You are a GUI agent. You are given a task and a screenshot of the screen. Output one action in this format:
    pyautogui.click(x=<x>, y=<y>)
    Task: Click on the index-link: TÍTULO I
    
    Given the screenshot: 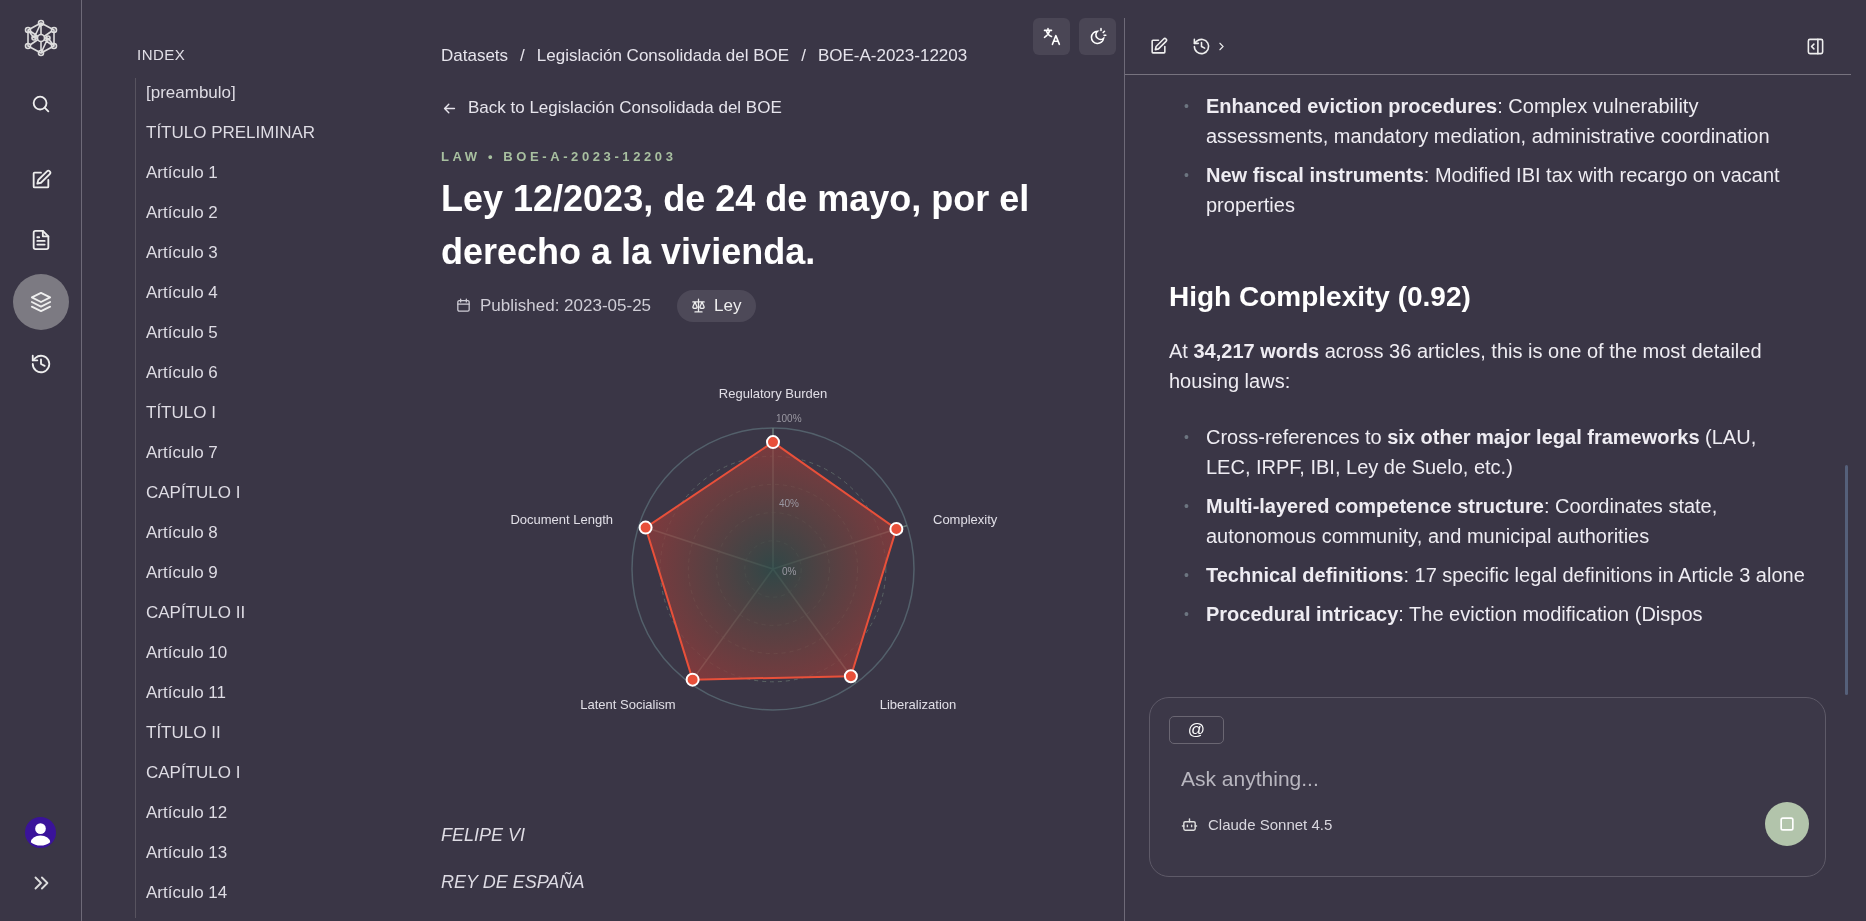 What is the action you would take?
    pyautogui.click(x=283, y=418)
    